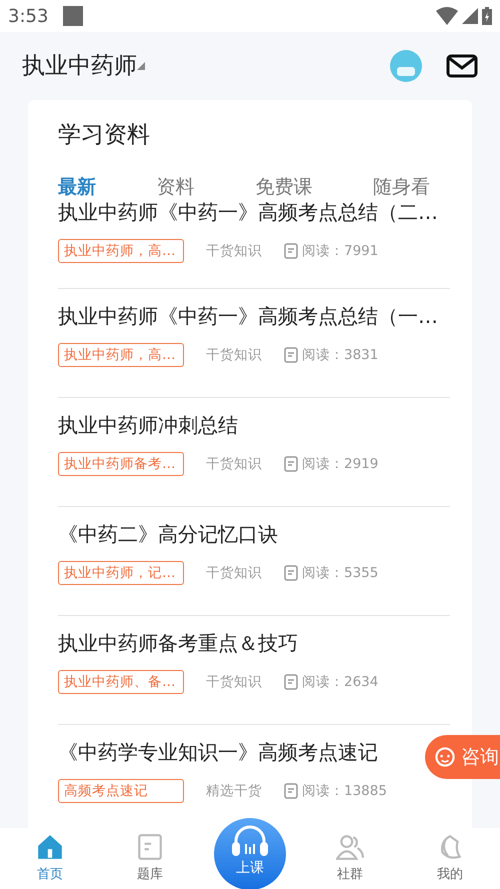 This screenshot has height=889, width=500. I want to click on section-title: 学习资料, so click(104, 135).